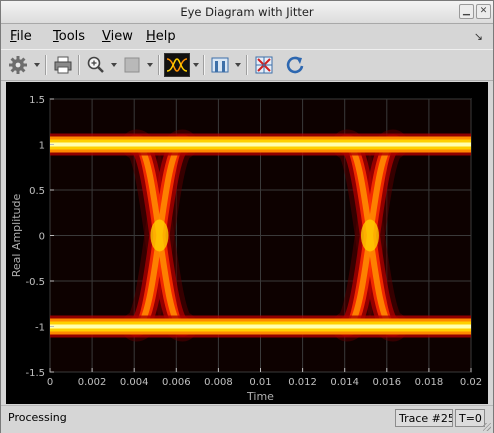  I want to click on menu-help: Help, so click(161, 36).